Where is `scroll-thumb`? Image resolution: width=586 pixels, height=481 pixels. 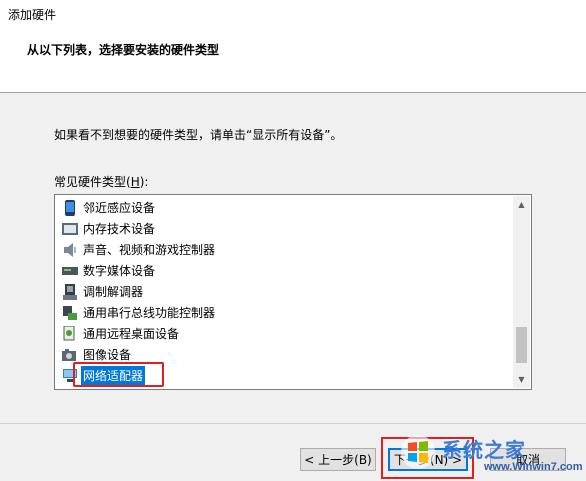
scroll-thumb is located at coordinates (521, 345).